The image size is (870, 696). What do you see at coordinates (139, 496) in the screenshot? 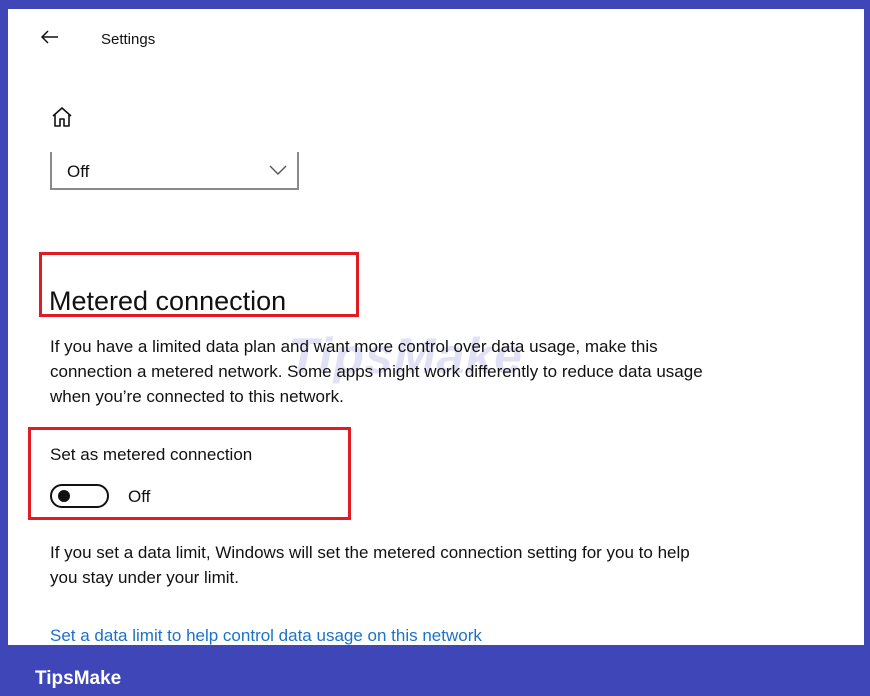
I see `toggle-state-text: Off` at bounding box center [139, 496].